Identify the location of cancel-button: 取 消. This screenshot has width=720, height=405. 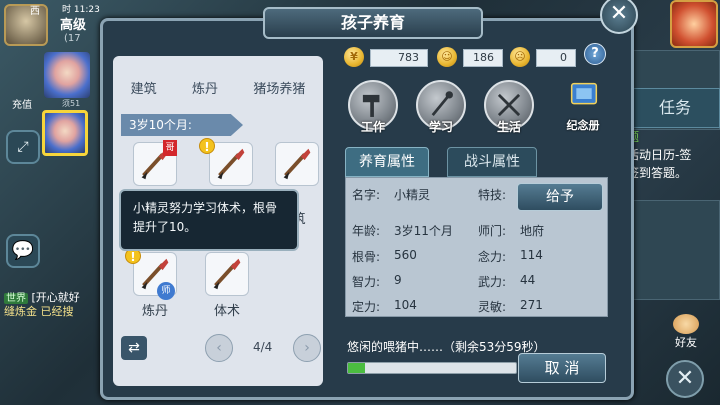
(562, 368).